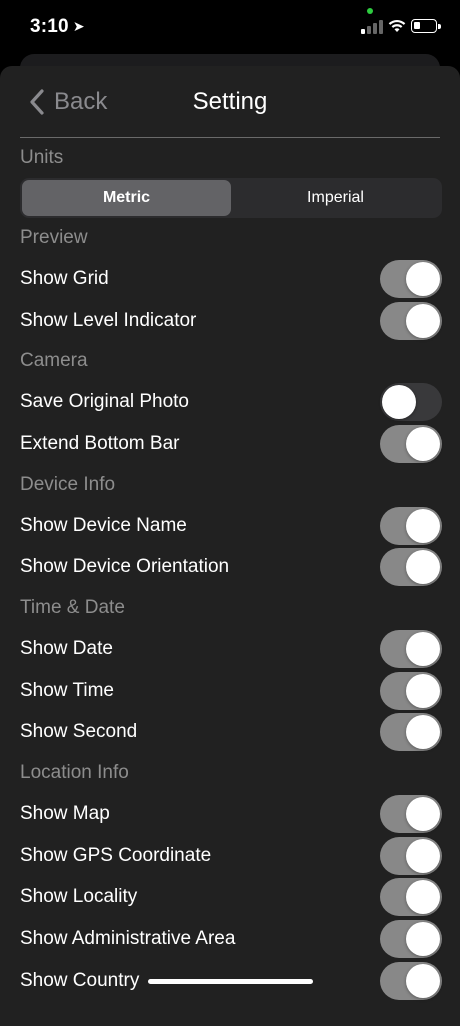  I want to click on navigation-bar: Back Setting, so click(230, 102).